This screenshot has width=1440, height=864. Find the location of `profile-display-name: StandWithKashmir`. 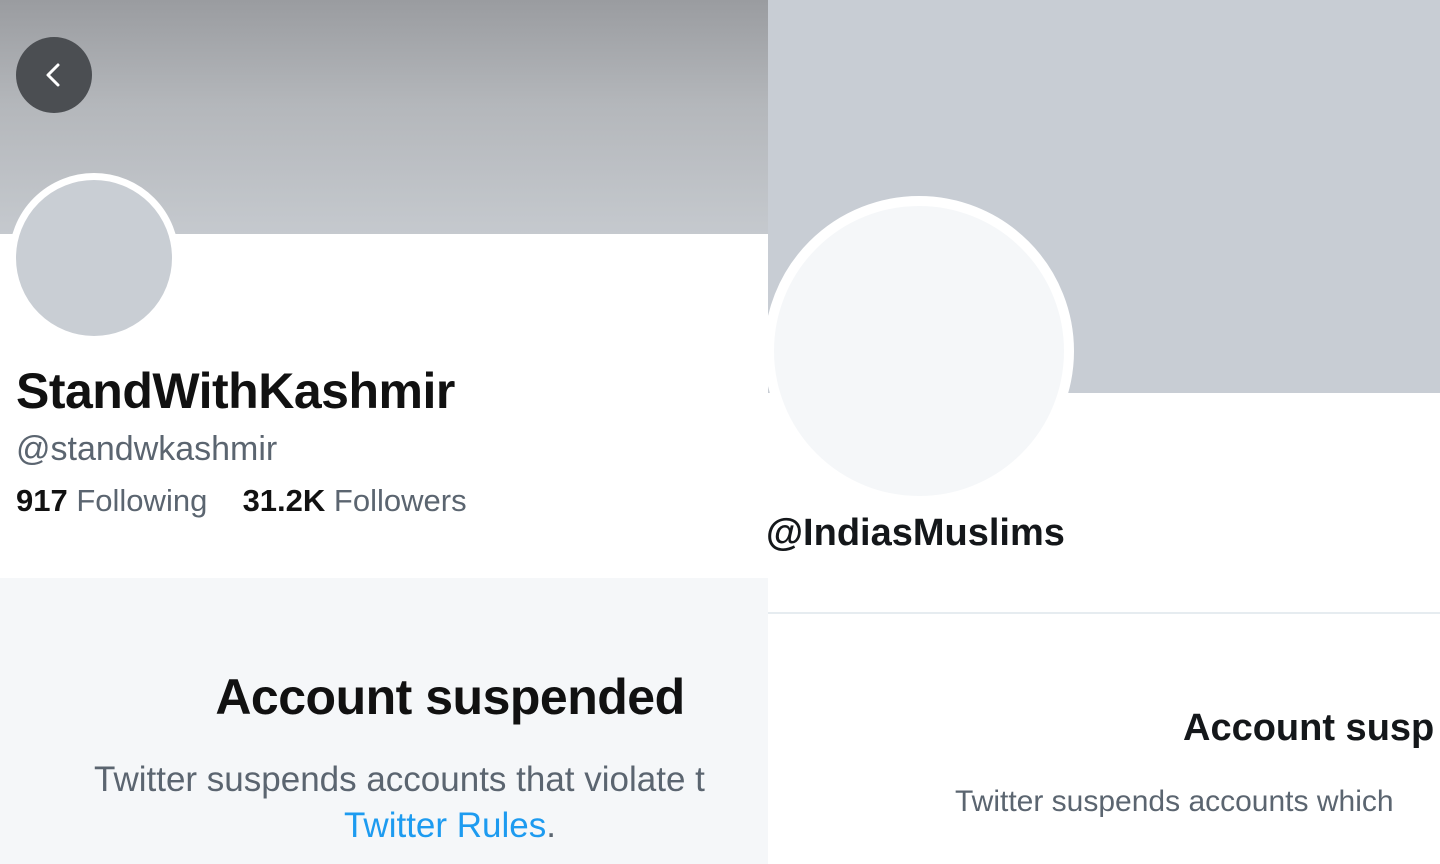

profile-display-name: StandWithKashmir is located at coordinates (235, 391).